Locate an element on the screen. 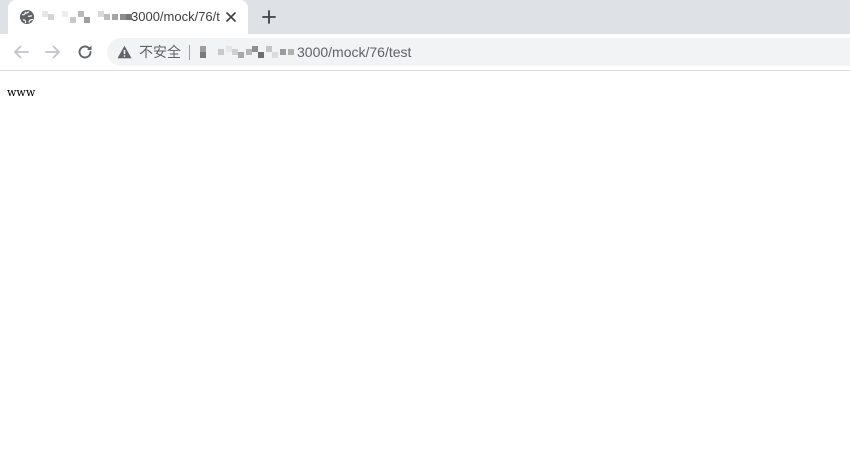 The height and width of the screenshot is (455, 850). browser-toolbar: 不安全 3000/mock/76/test is located at coordinates (425, 52).